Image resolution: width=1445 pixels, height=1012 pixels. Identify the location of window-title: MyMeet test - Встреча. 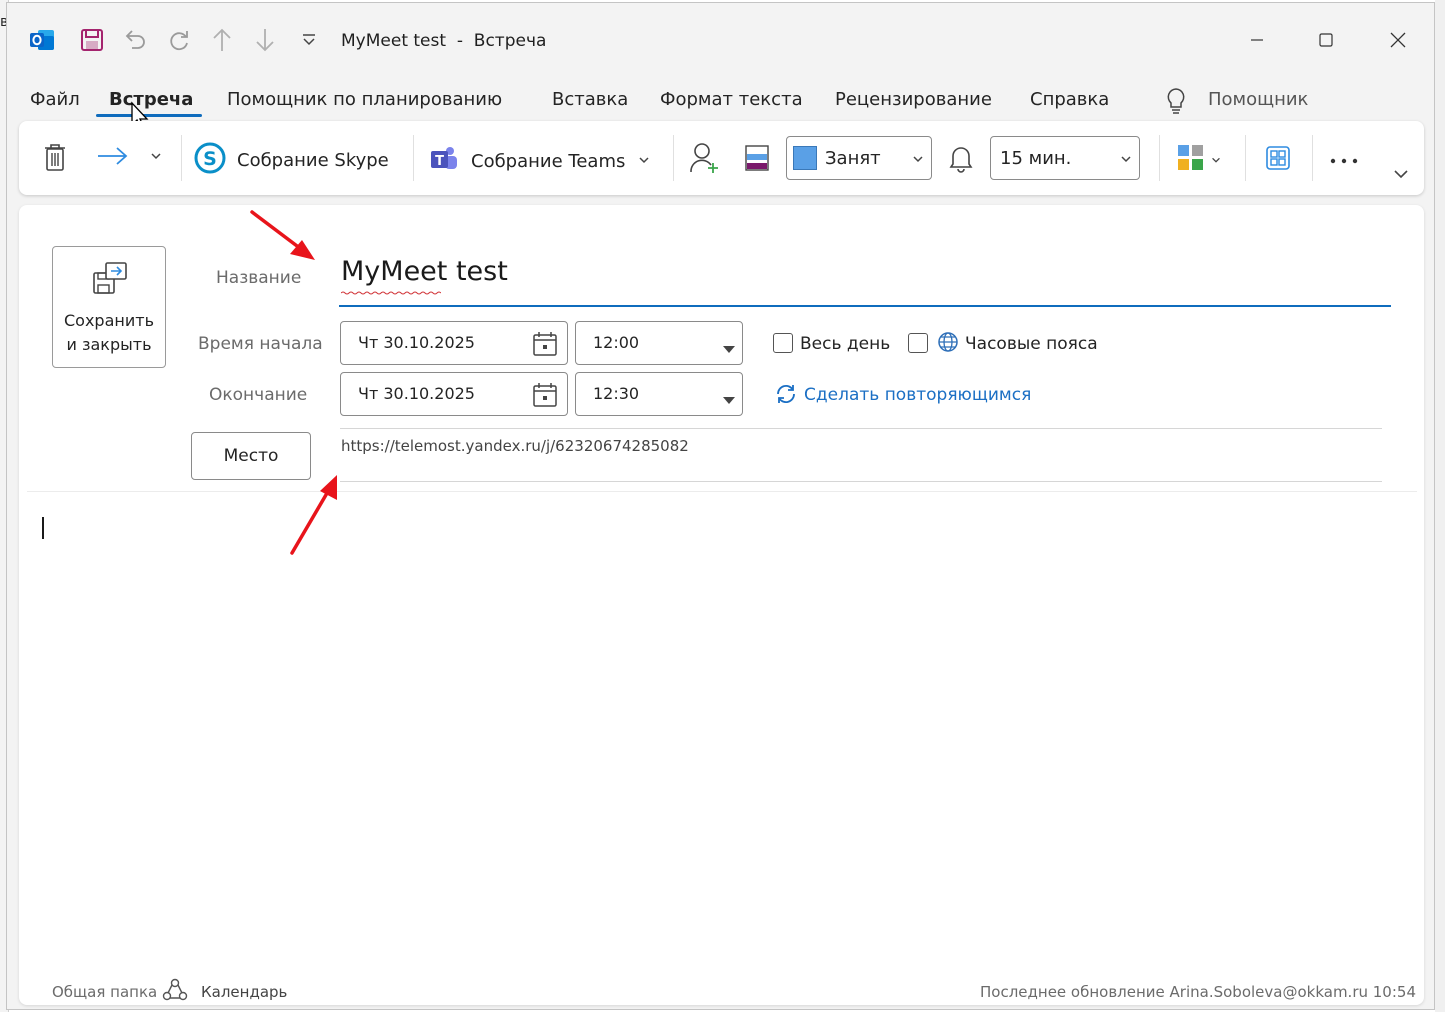
(443, 41).